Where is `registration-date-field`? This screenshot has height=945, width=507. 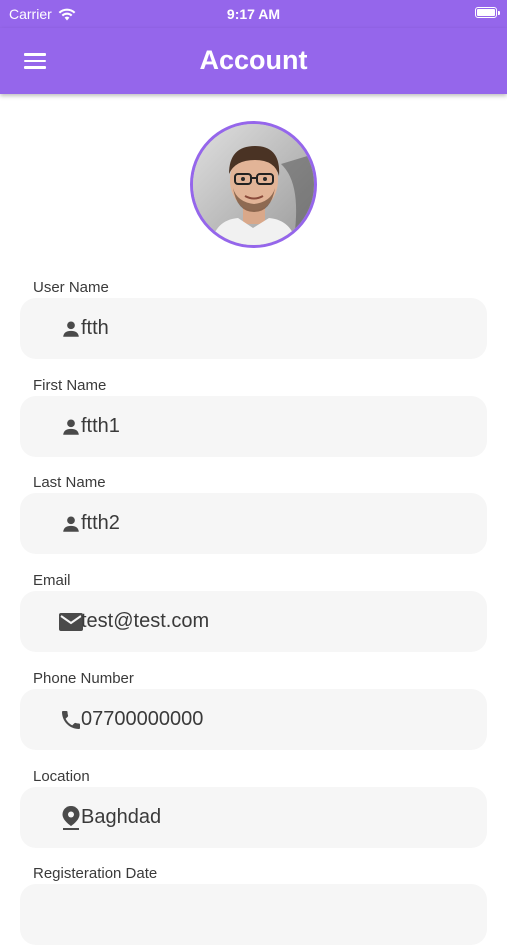
registration-date-field is located at coordinates (253, 914).